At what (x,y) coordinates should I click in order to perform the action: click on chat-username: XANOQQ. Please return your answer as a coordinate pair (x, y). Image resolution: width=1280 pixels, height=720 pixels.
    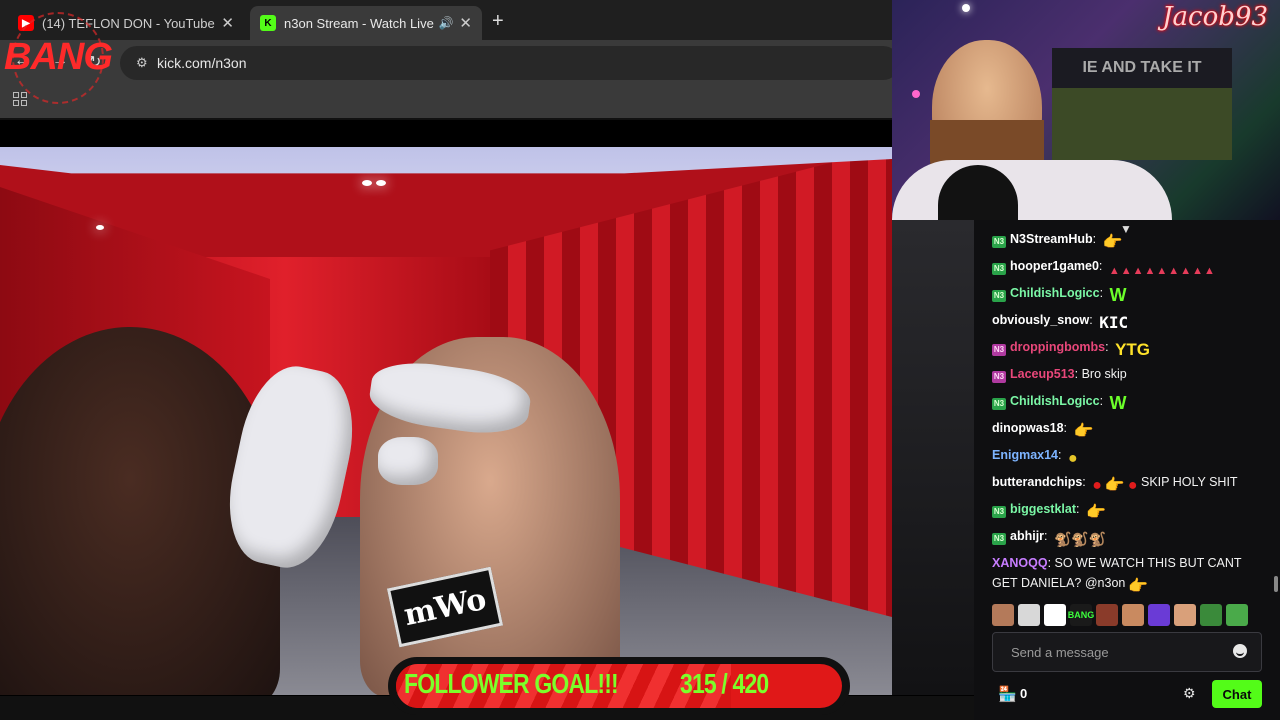
    Looking at the image, I should click on (1020, 563).